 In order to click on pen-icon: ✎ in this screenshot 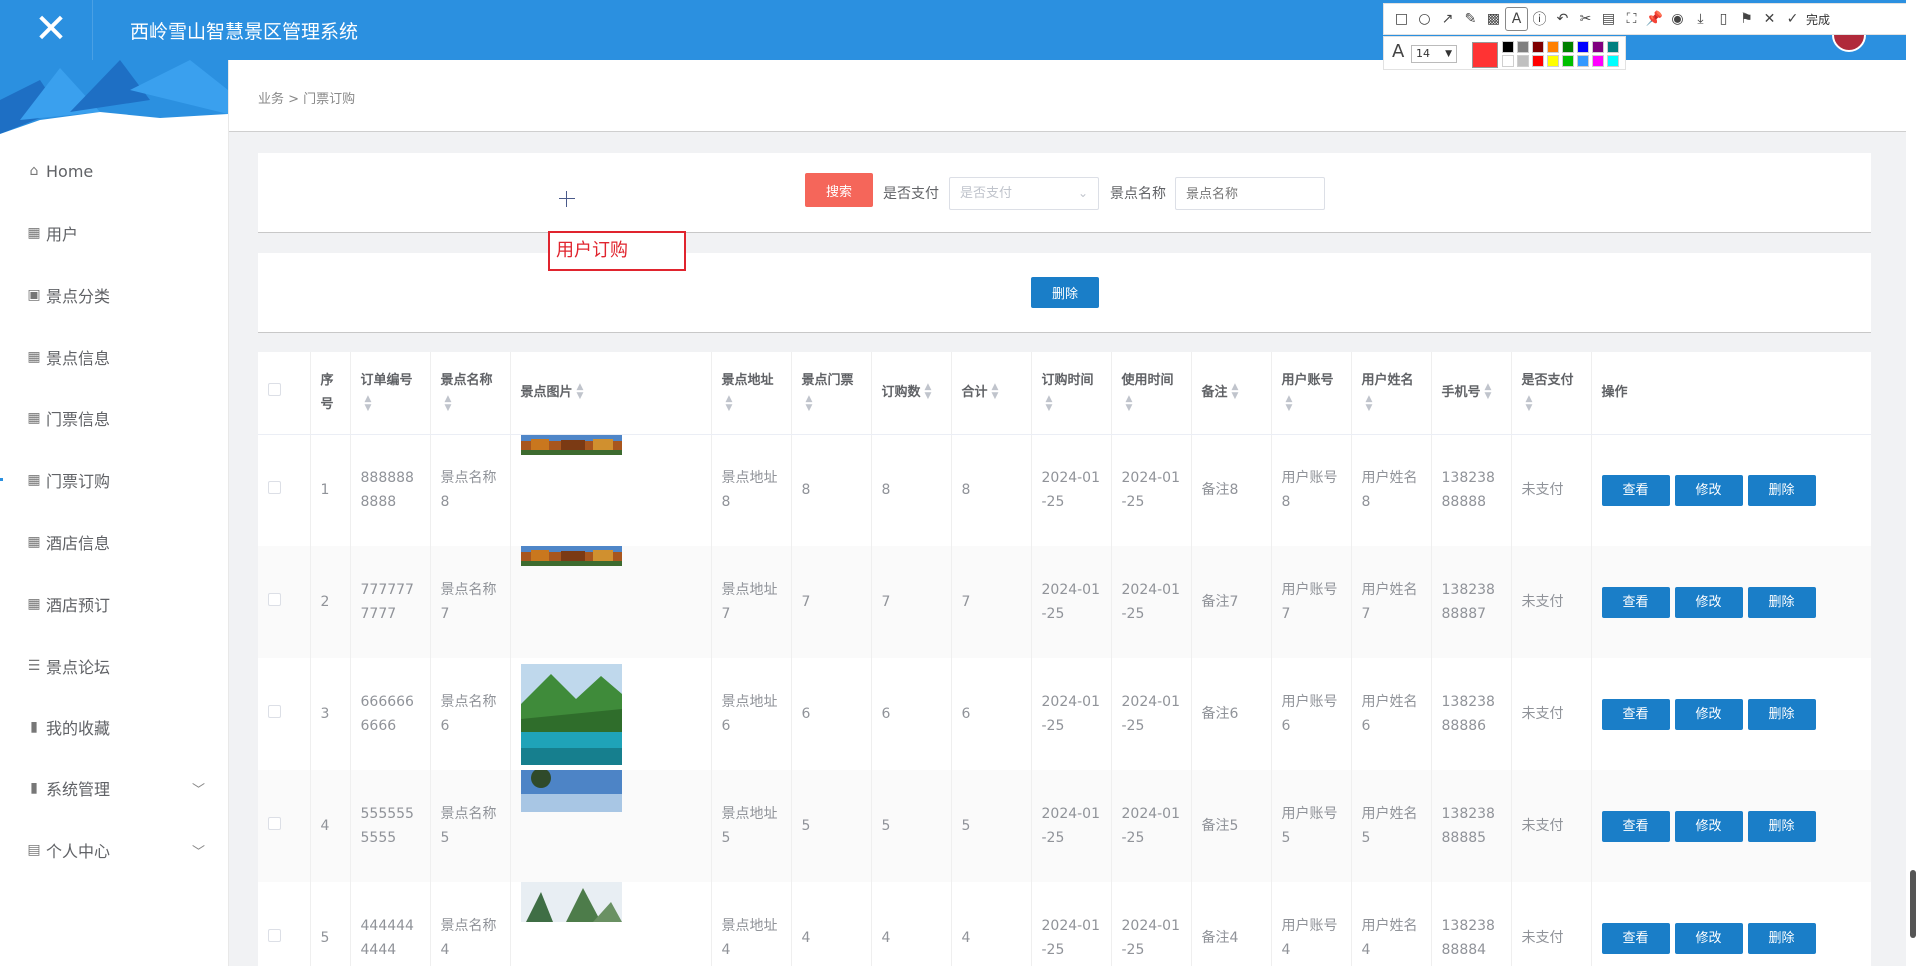, I will do `click(1470, 19)`.